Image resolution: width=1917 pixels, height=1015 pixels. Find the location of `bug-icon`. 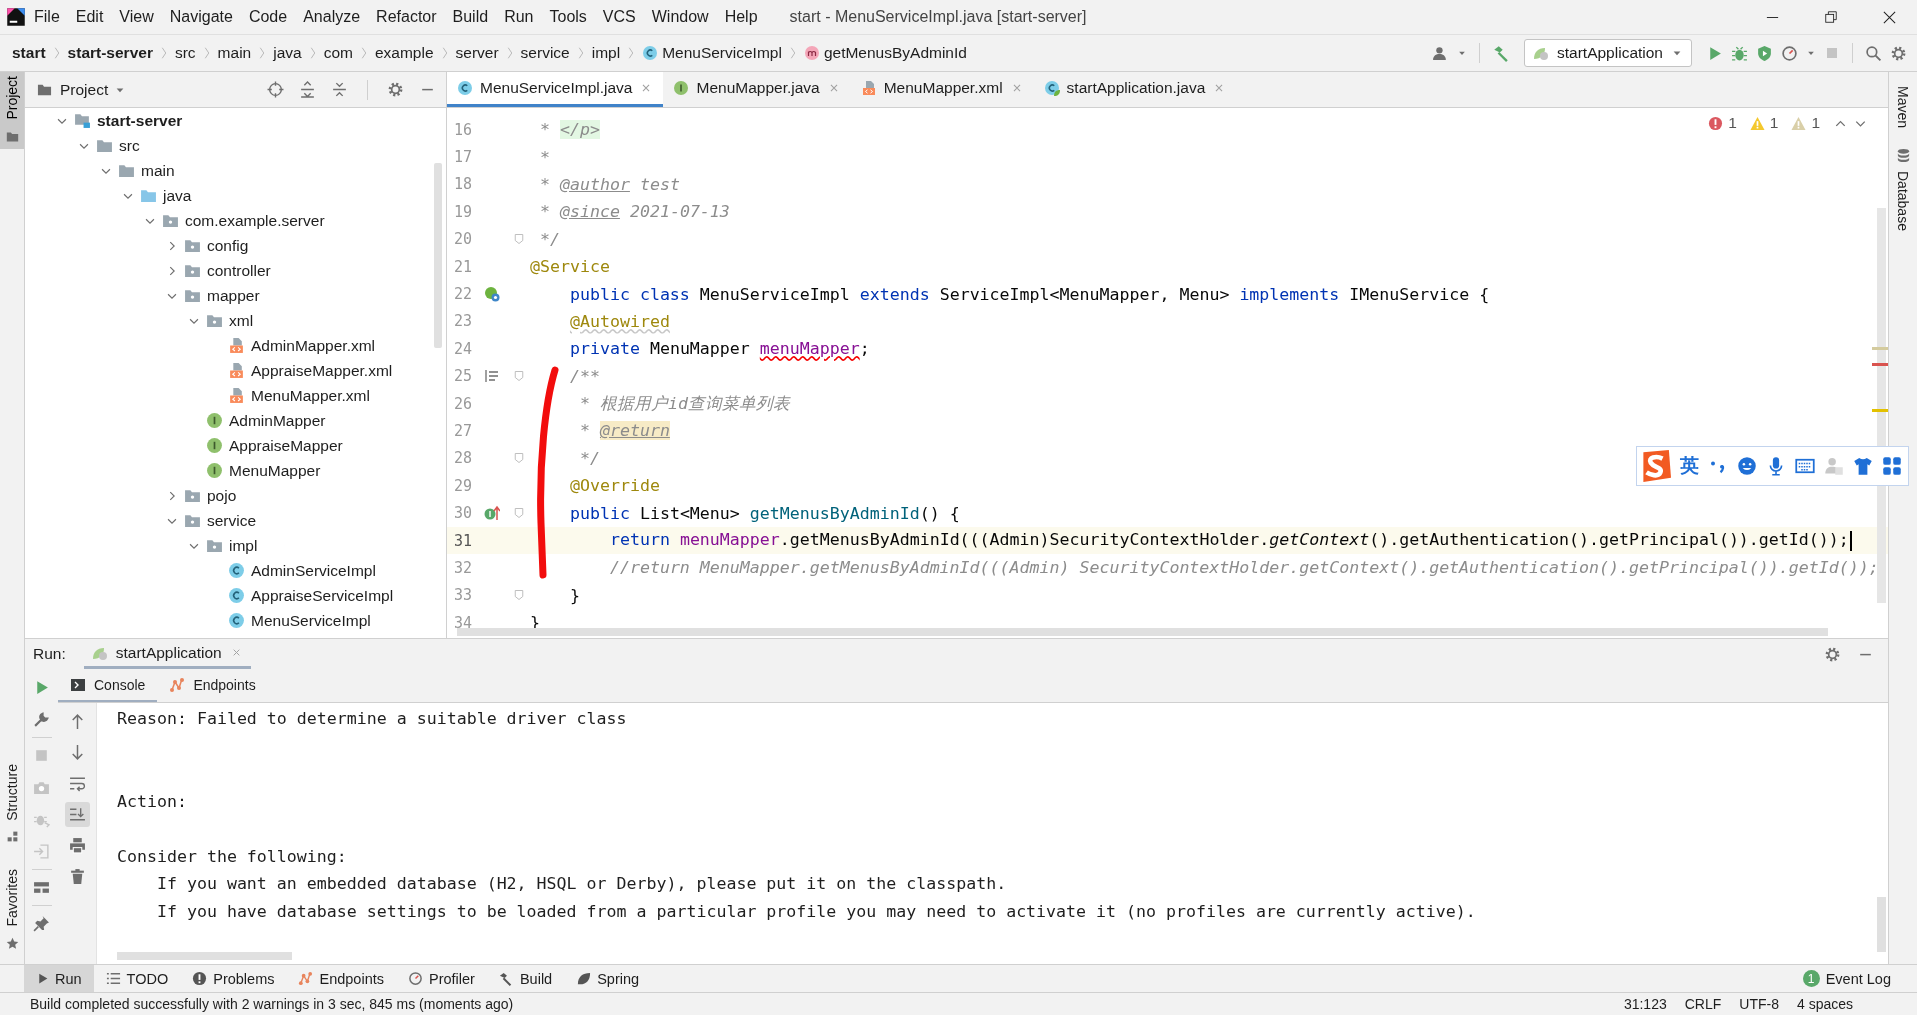

bug-icon is located at coordinates (1739, 53).